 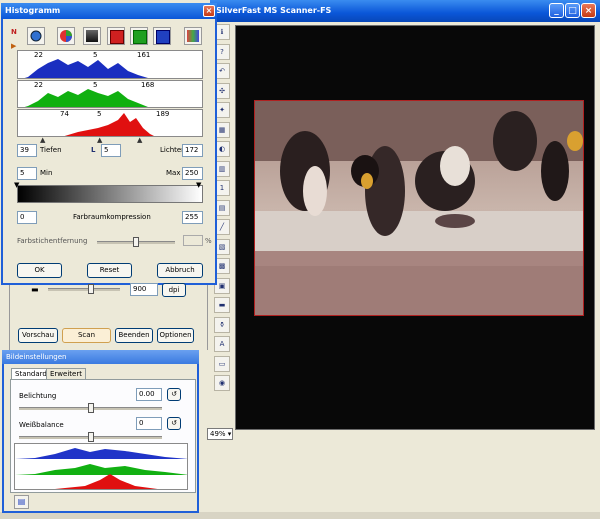 I want to click on gradient-left-handle: ▼, so click(x=16, y=185).